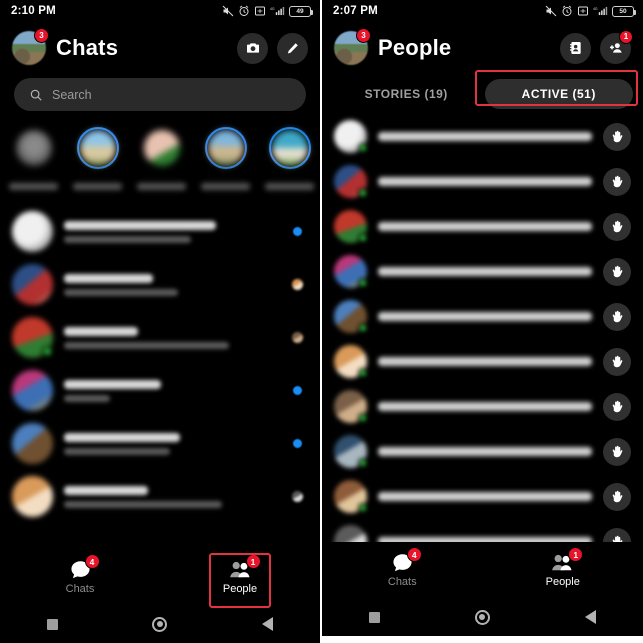  I want to click on status-clock: 2:07 PM, so click(355, 11).